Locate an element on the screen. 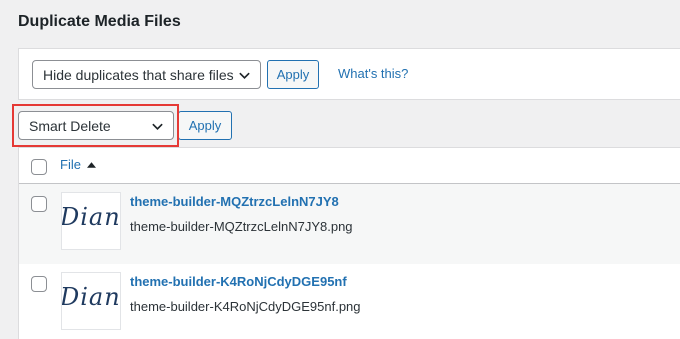 The height and width of the screenshot is (339, 680). file-name: theme-builder-K4RoNjCdyDGE95nf.png is located at coordinates (245, 306).